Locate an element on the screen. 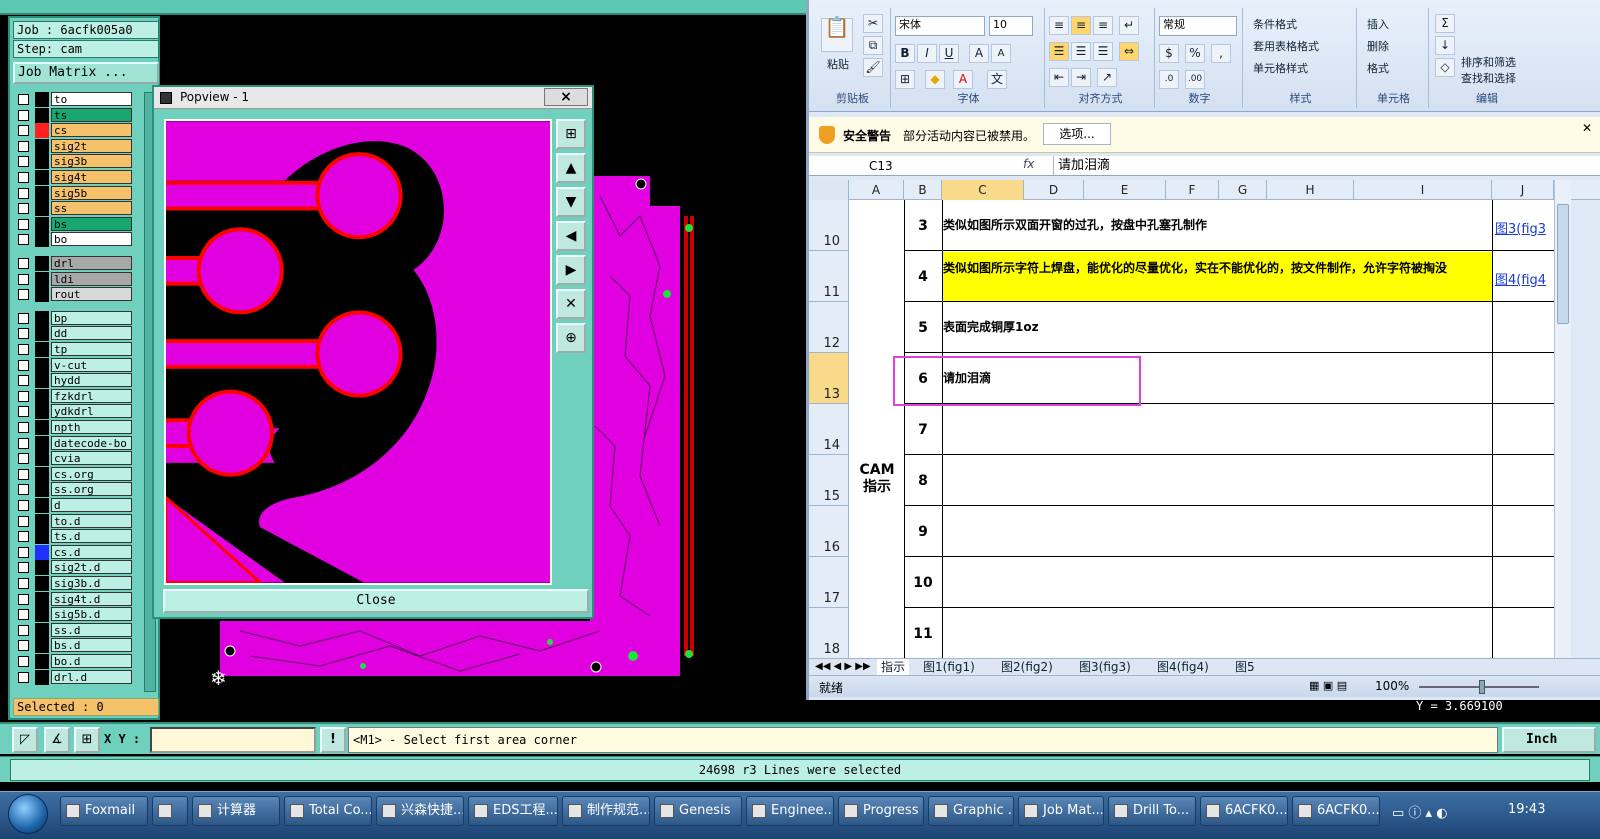 This screenshot has height=839, width=1600. copy-icon: ⧉ is located at coordinates (873, 45).